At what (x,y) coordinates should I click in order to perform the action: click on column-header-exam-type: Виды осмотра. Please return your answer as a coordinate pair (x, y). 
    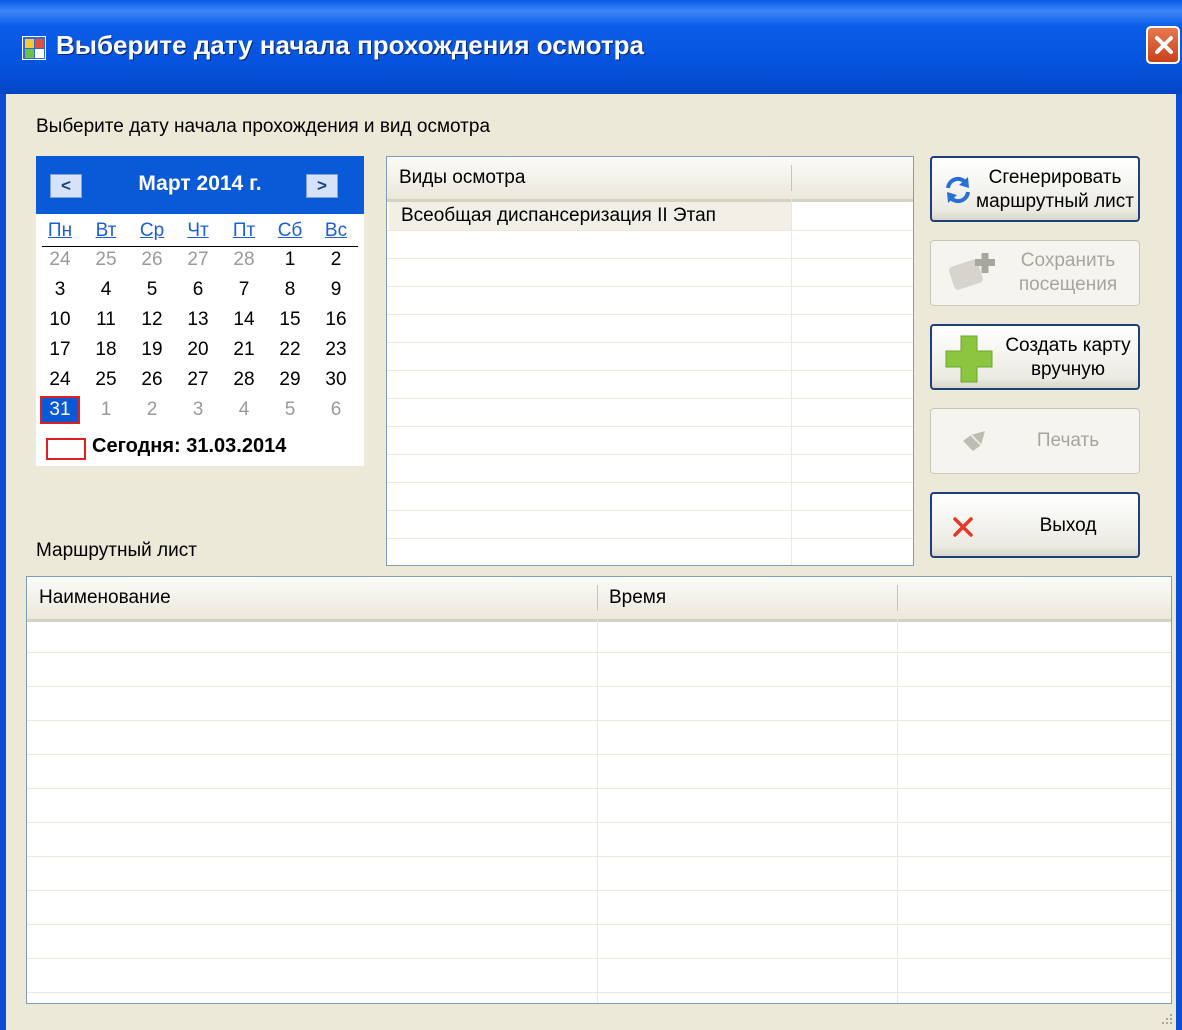
    Looking at the image, I should click on (589, 178).